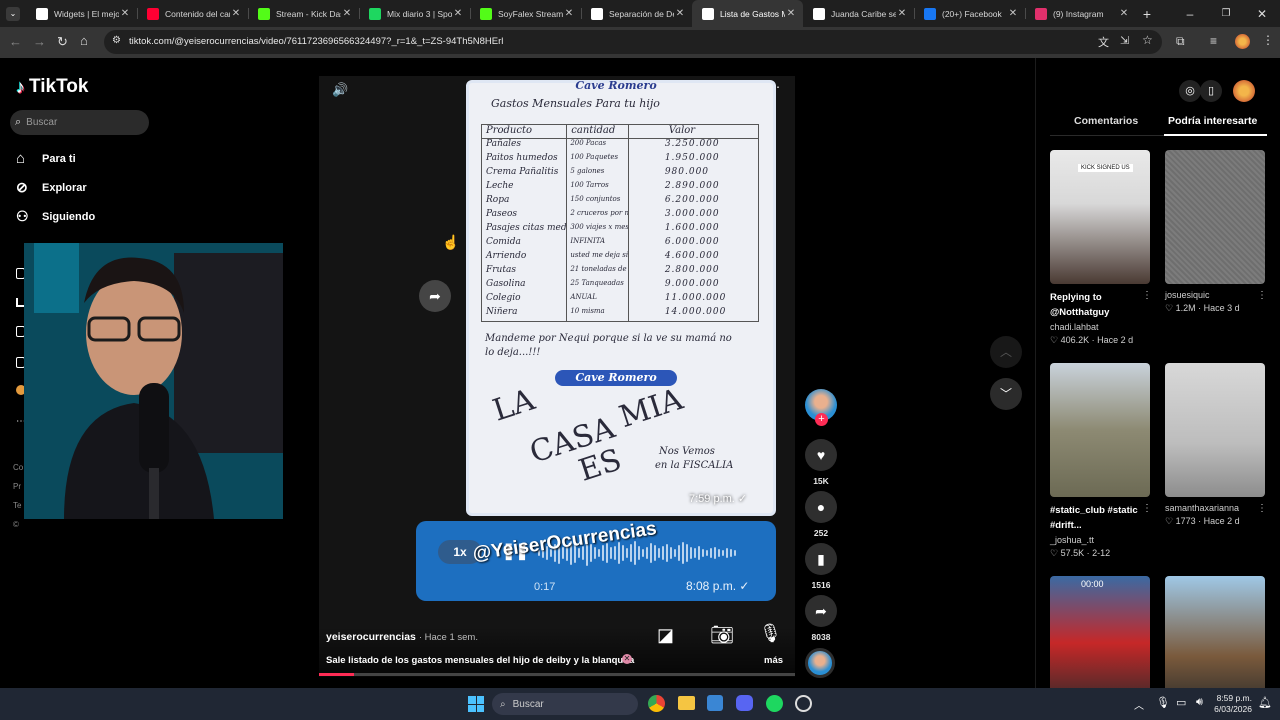  Describe the element at coordinates (1190, 14) in the screenshot. I see `minimize-button: –` at that location.